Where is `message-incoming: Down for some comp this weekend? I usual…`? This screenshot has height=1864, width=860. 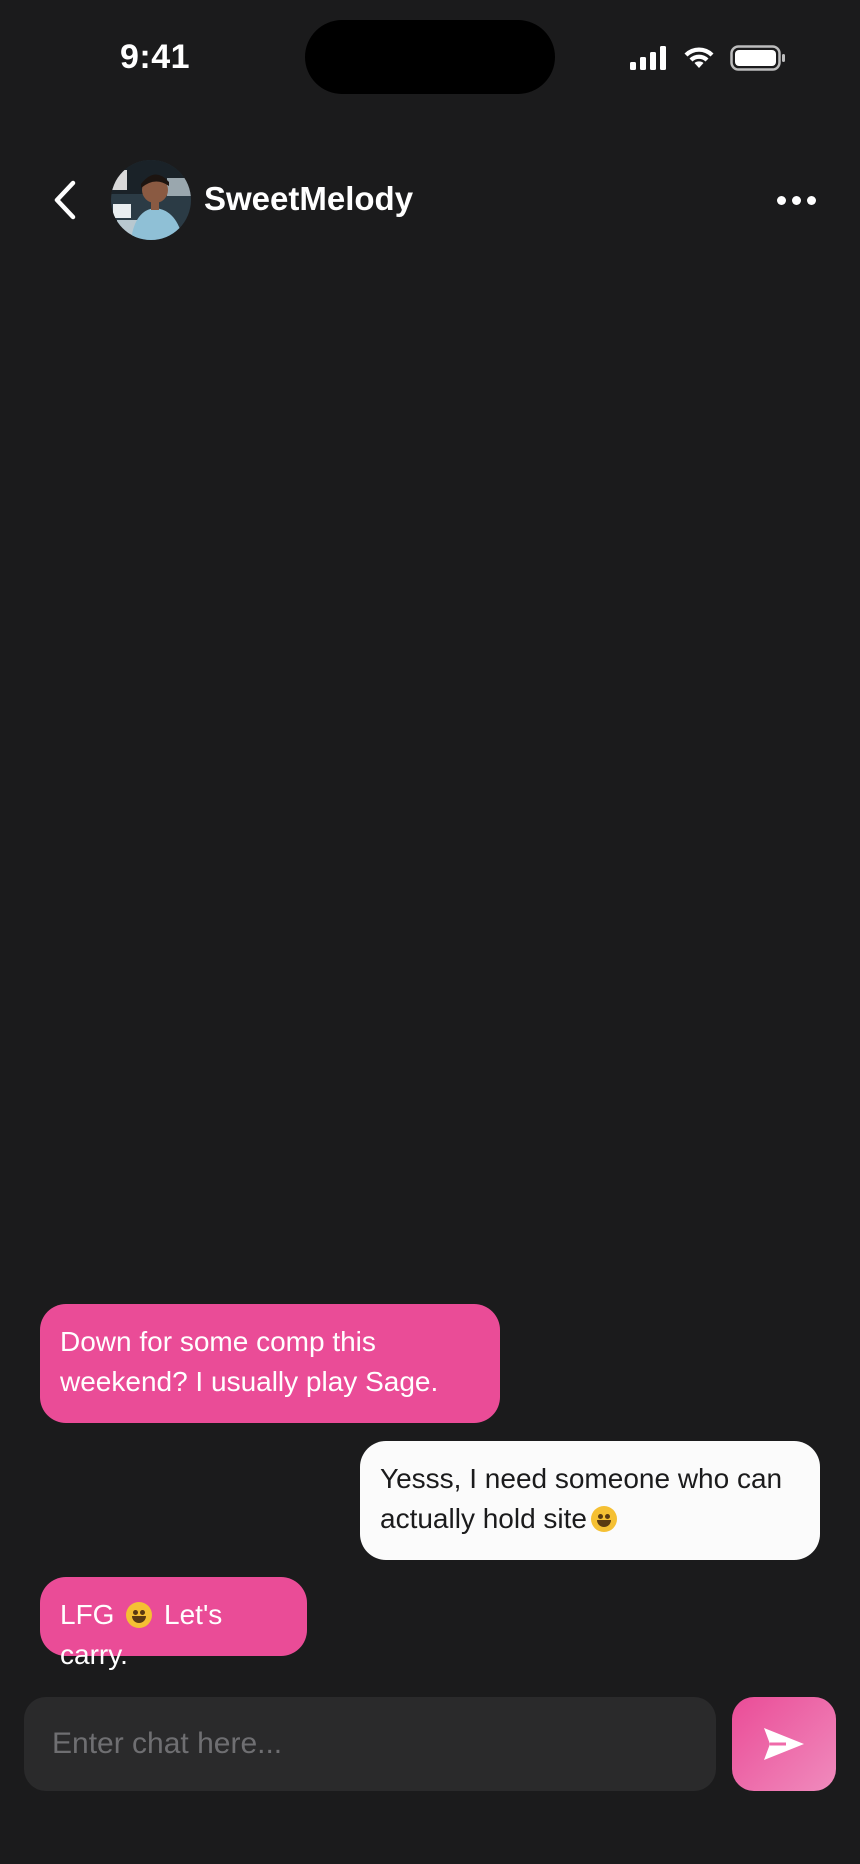
message-incoming: Down for some comp this weekend? I usual… is located at coordinates (270, 1363).